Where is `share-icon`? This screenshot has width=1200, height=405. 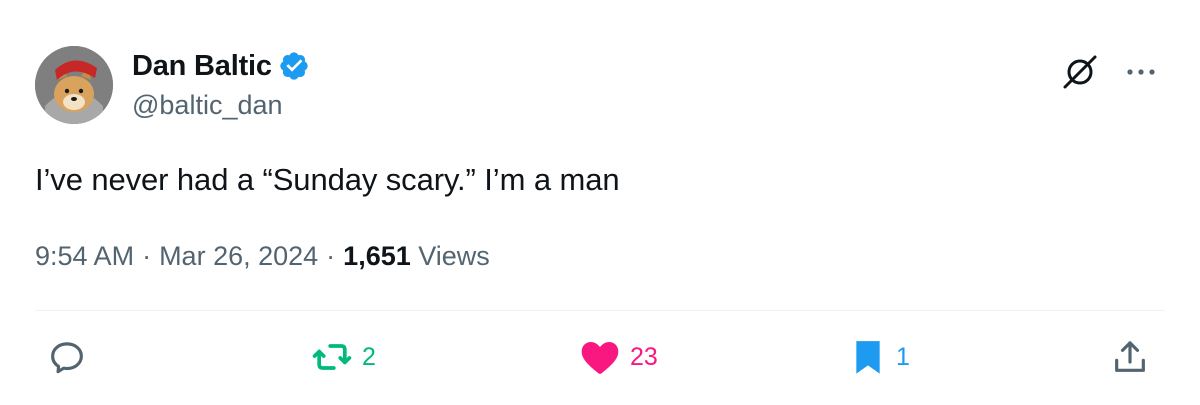
share-icon is located at coordinates (1130, 356).